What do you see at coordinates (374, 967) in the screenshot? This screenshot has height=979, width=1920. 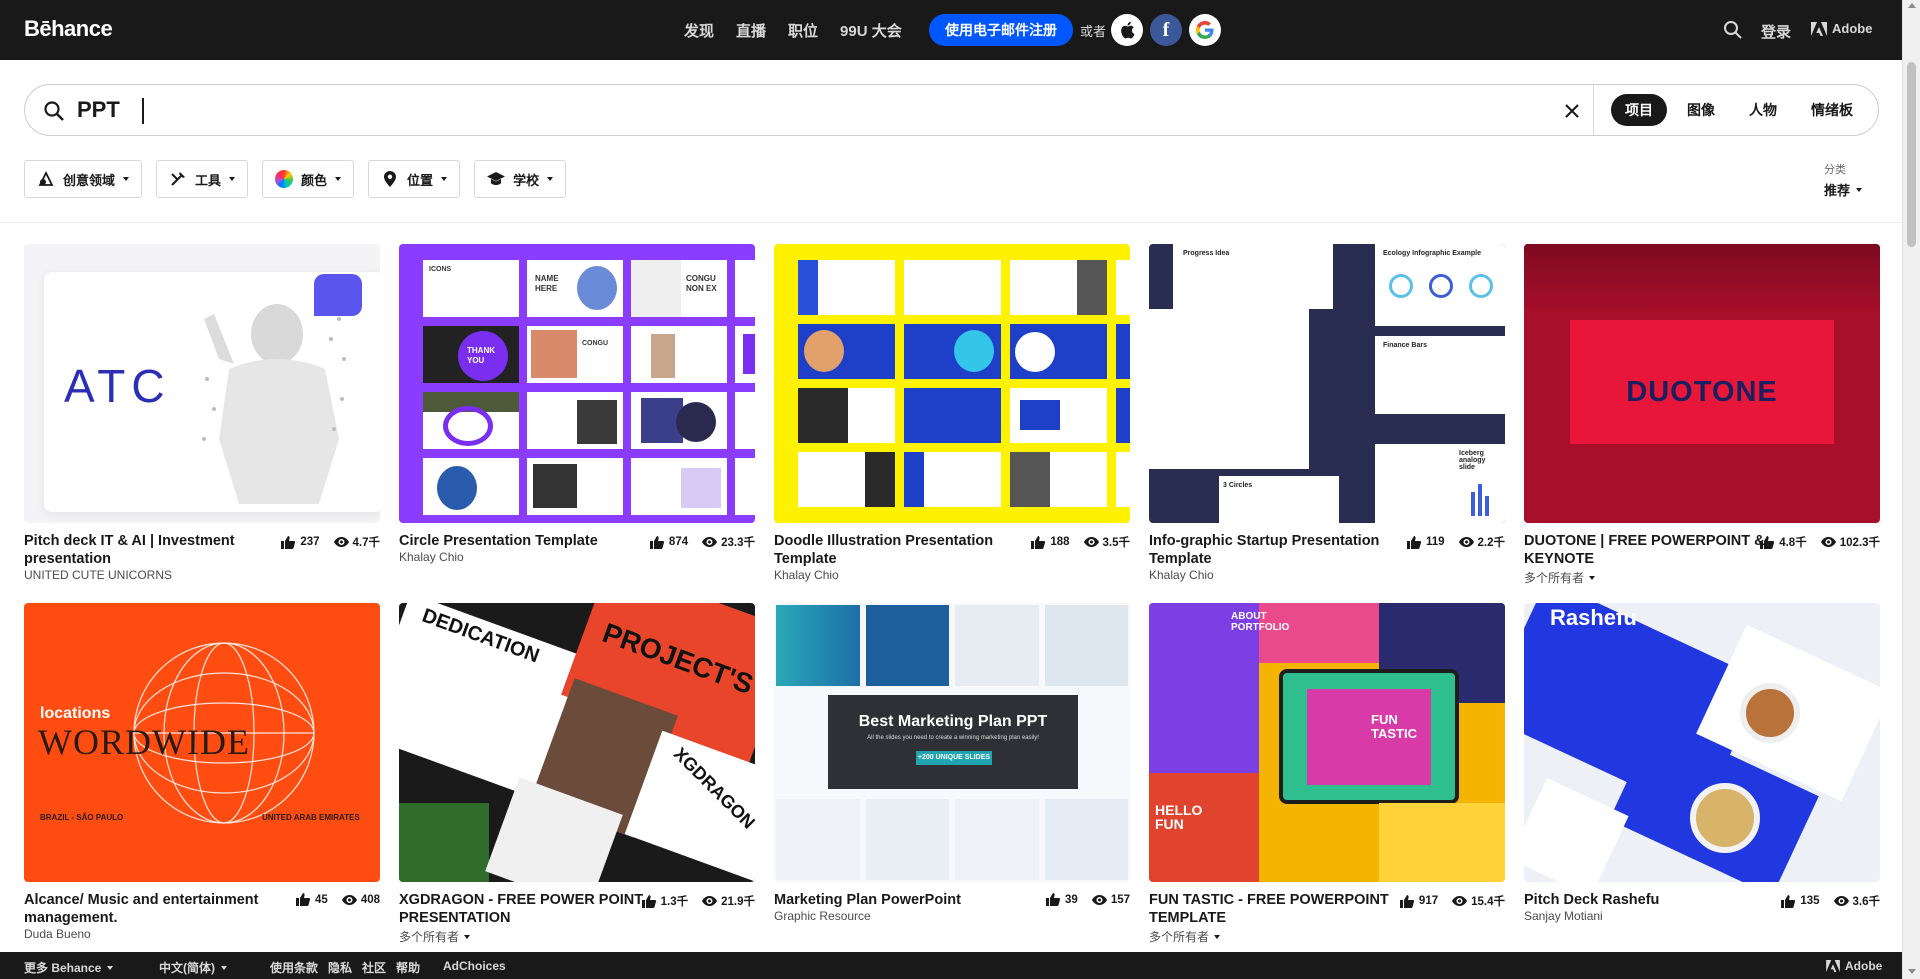 I see `footer-community-link: 社区` at bounding box center [374, 967].